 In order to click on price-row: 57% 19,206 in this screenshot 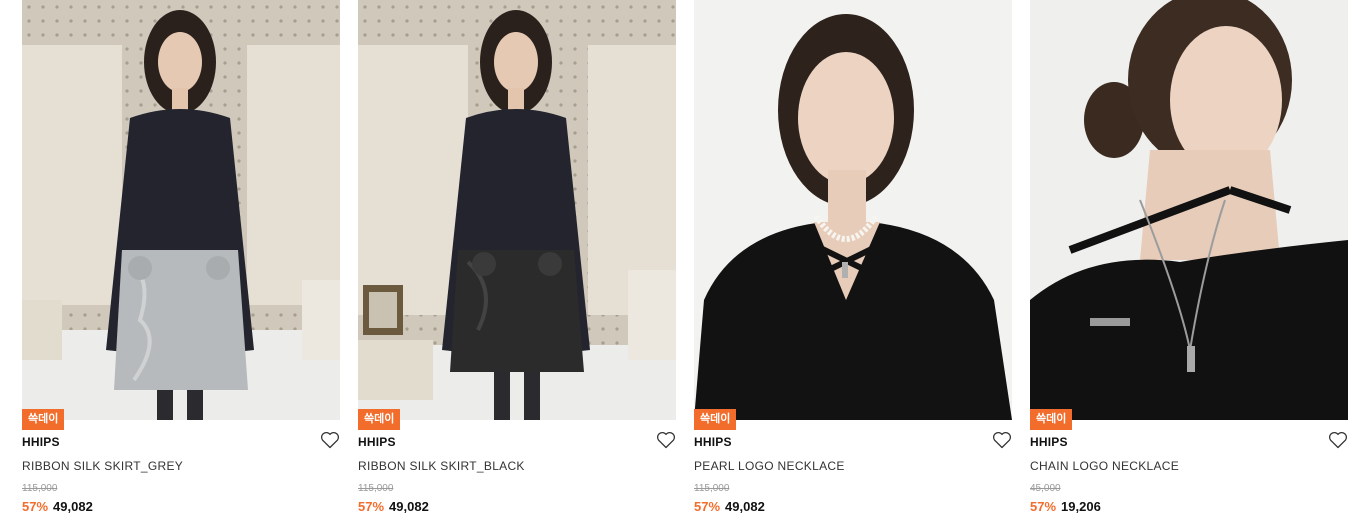, I will do `click(1065, 506)`.